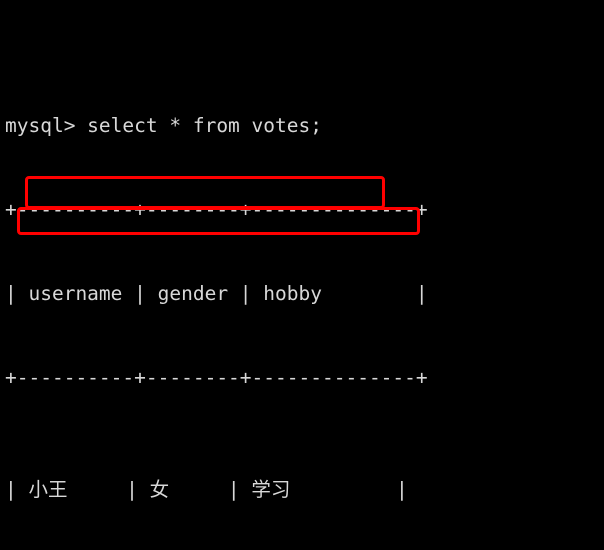 Image resolution: width=604 pixels, height=550 pixels. I want to click on table1-header-row: | username | gender | hobby |, so click(216, 293).